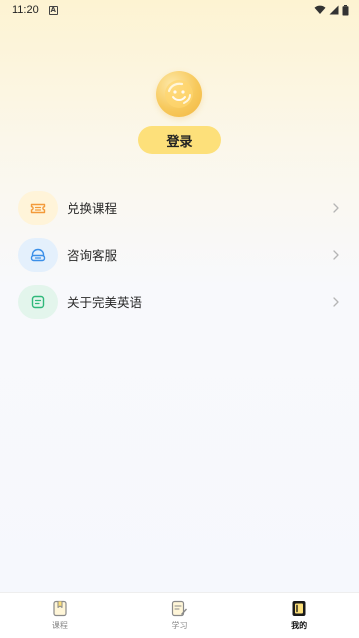 The height and width of the screenshot is (638, 359). I want to click on a-box-icon: A, so click(53, 10).